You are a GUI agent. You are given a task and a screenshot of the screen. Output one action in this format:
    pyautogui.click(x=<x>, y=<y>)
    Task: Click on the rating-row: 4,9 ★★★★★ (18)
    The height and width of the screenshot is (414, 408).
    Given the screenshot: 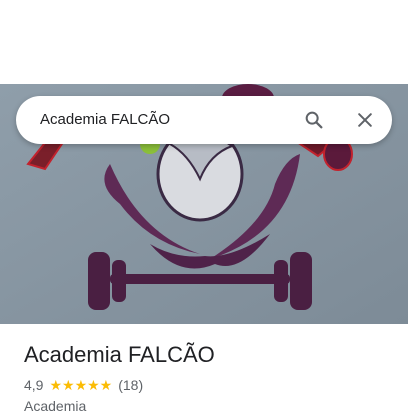 What is the action you would take?
    pyautogui.click(x=83, y=385)
    